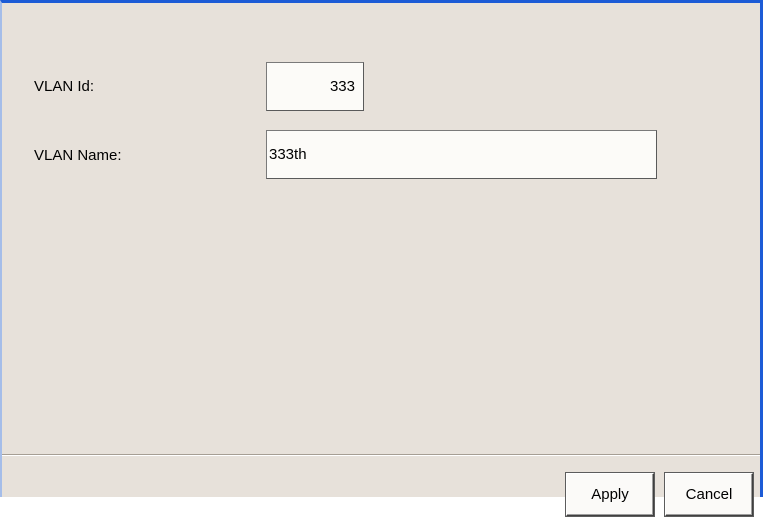 The image size is (763, 525). Describe the element at coordinates (315, 86) in the screenshot. I see `vlan-id-input` at that location.